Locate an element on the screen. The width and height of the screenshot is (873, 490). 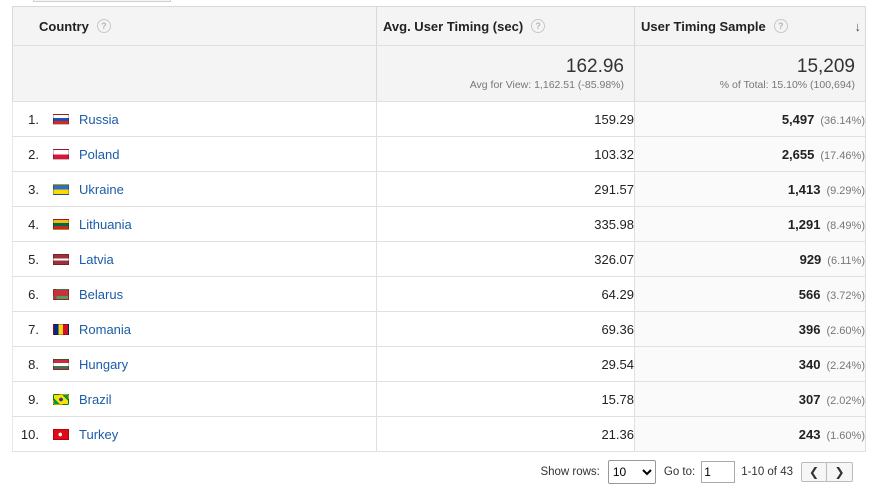
sample-cell: 566 (3.72%) is located at coordinates (750, 294).